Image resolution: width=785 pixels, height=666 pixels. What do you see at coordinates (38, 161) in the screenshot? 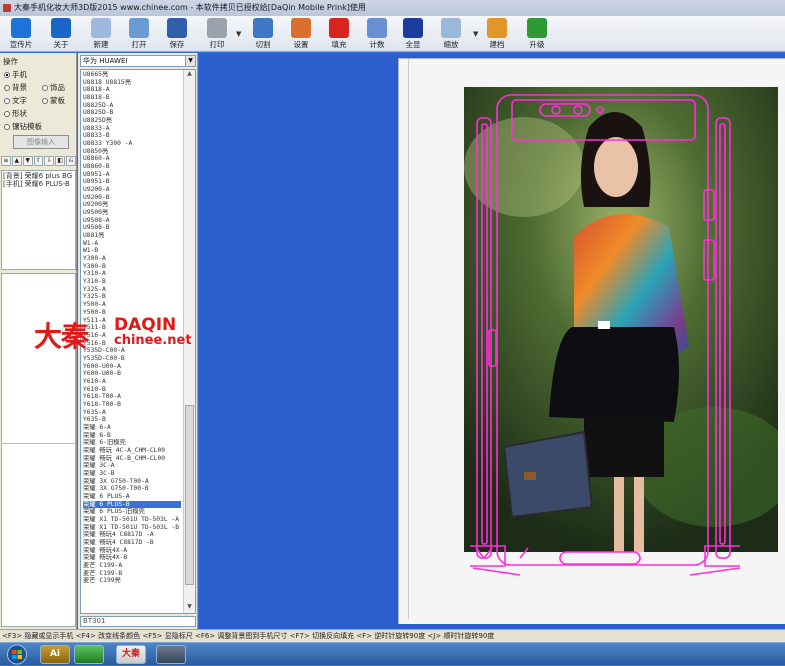
I see `layer-tool-button: ⇧` at bounding box center [38, 161].